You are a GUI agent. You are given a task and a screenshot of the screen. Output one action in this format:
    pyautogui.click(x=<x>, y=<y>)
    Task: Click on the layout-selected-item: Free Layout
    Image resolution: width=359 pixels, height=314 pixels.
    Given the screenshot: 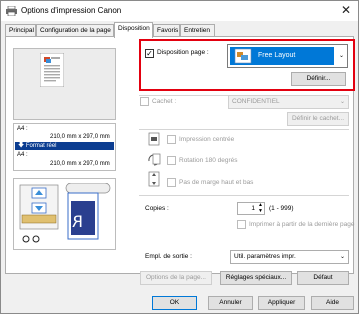 What is the action you would take?
    pyautogui.click(x=282, y=56)
    